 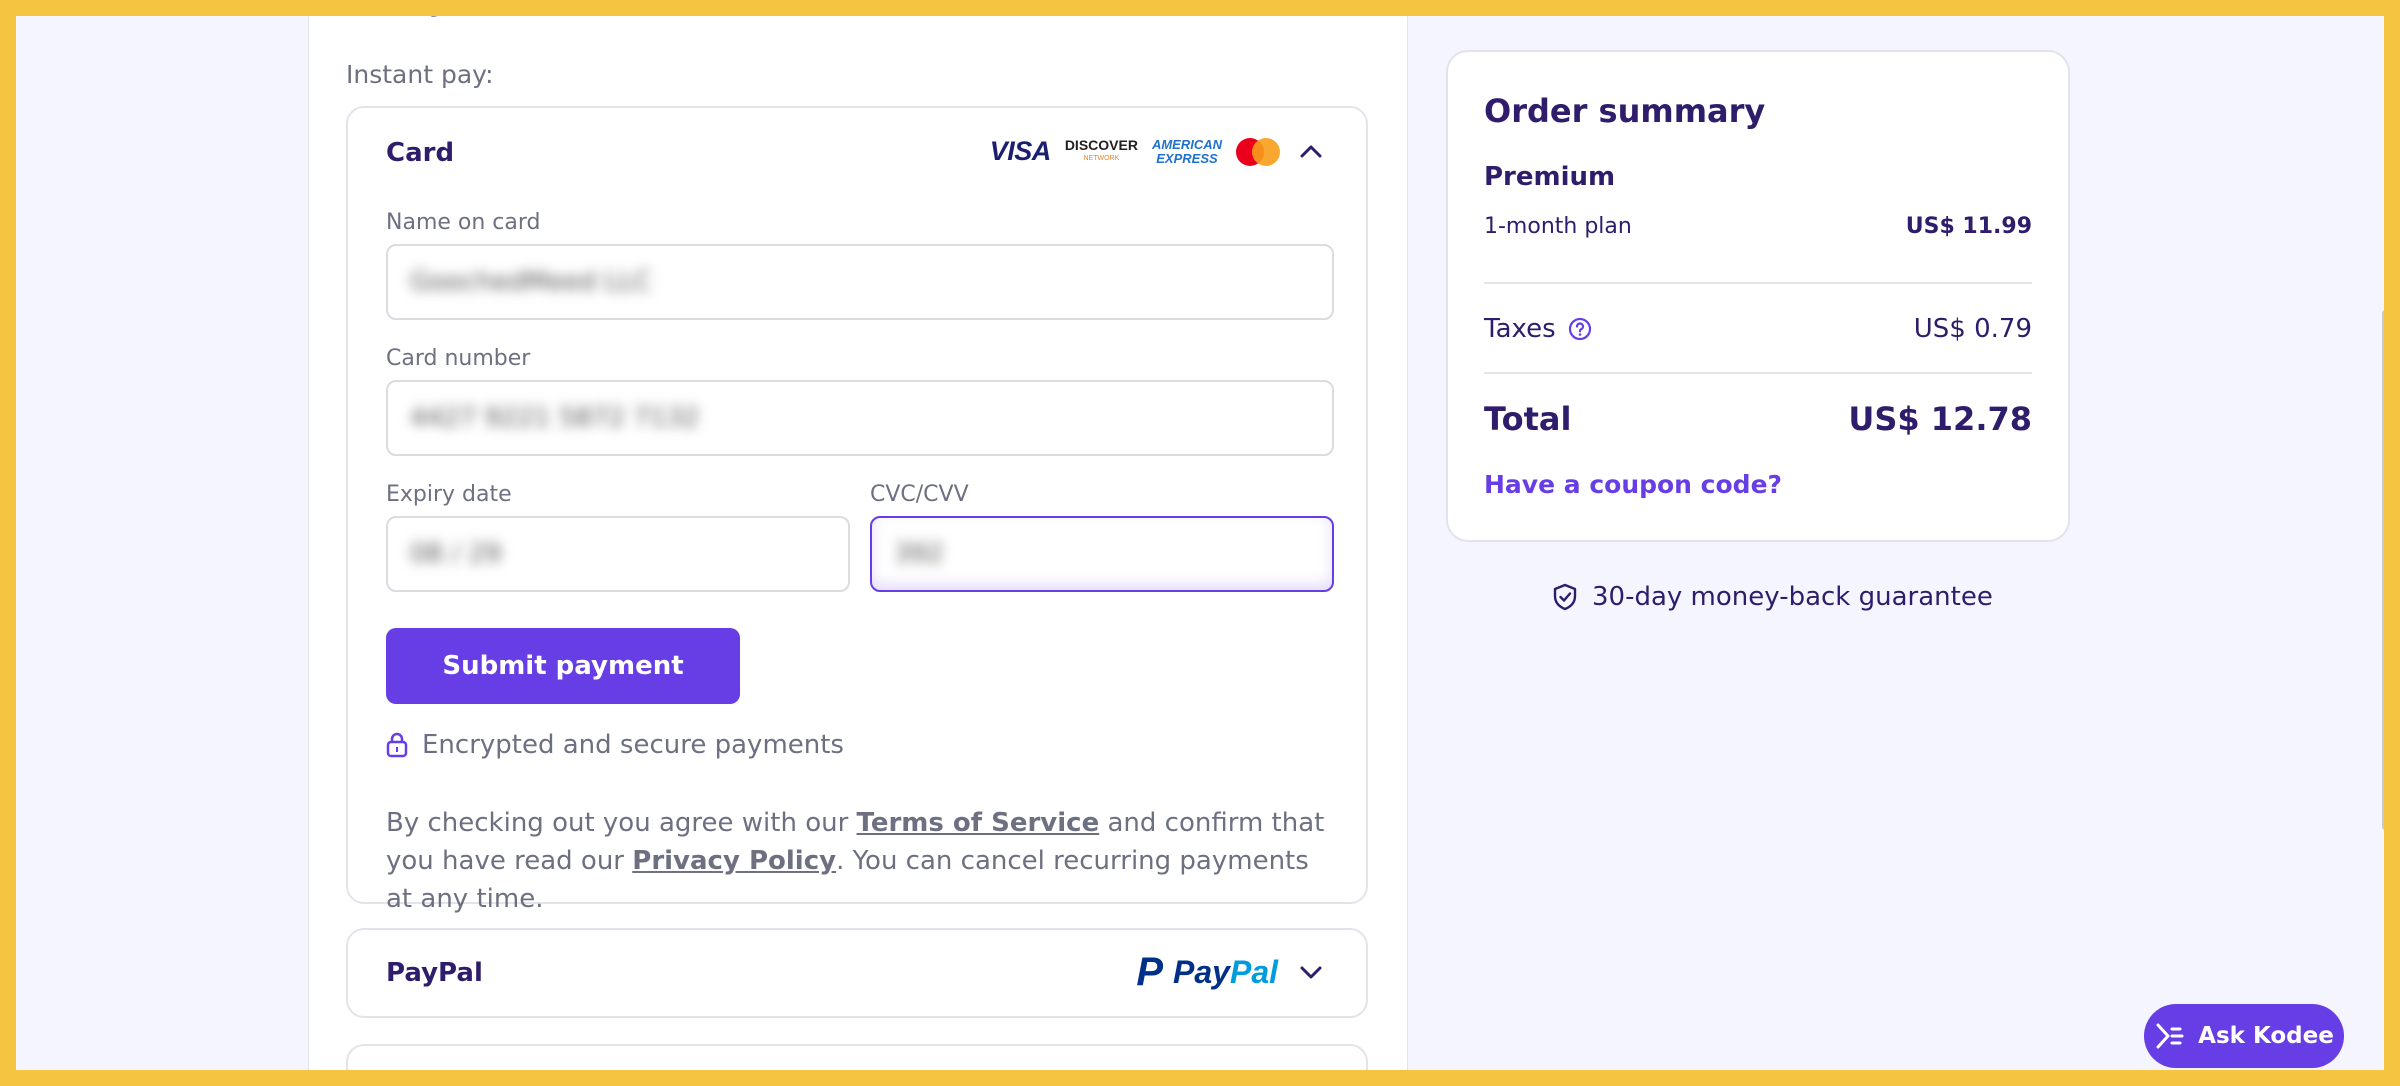 What do you see at coordinates (1311, 151) in the screenshot?
I see `chevron-up-icon` at bounding box center [1311, 151].